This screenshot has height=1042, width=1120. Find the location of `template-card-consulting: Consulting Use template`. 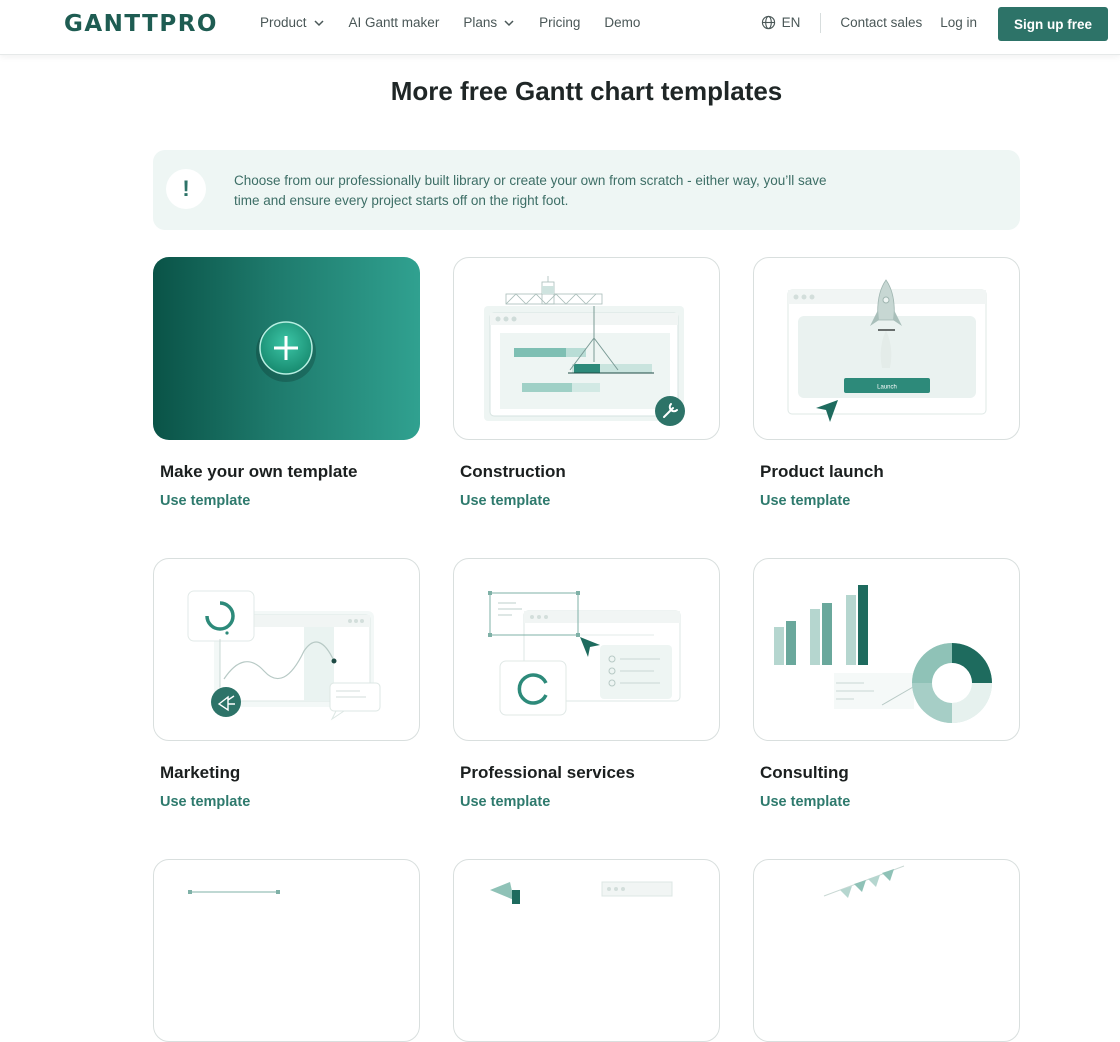

template-card-consulting: Consulting Use template is located at coordinates (886, 684).